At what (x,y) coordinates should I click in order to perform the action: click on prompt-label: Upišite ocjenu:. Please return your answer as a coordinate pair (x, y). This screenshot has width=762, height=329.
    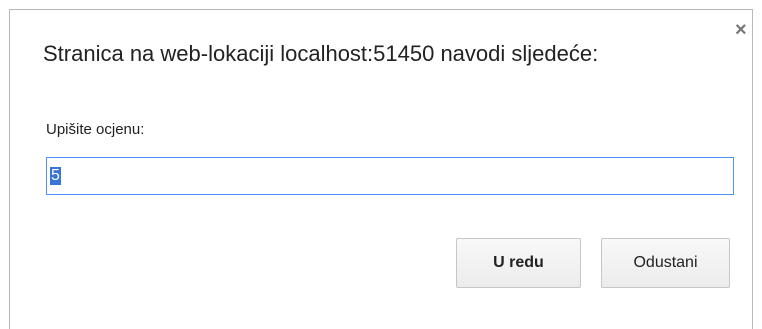
    Looking at the image, I should click on (95, 129).